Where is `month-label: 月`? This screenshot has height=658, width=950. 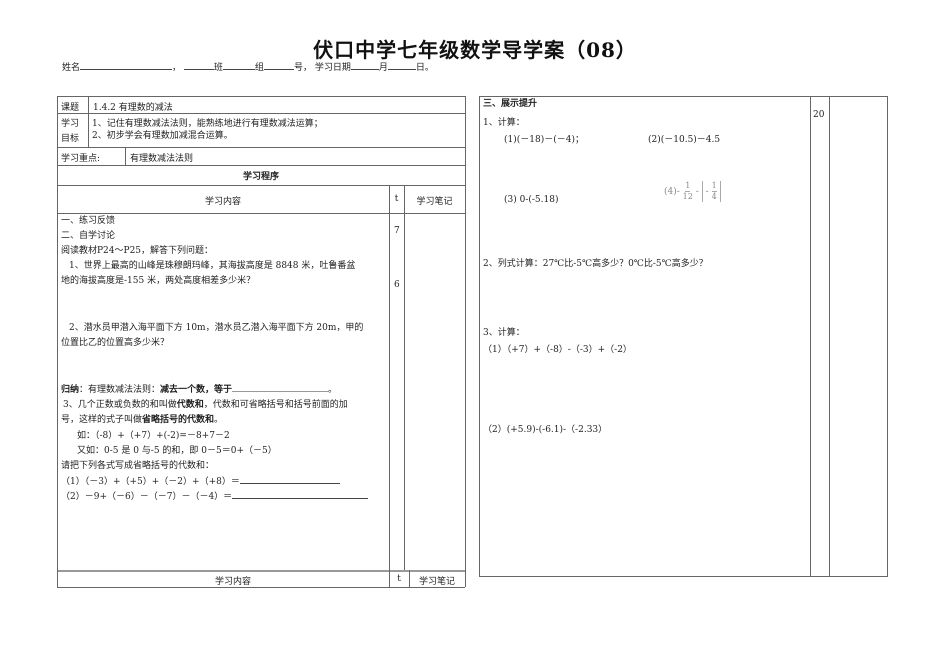 month-label: 月 is located at coordinates (383, 68).